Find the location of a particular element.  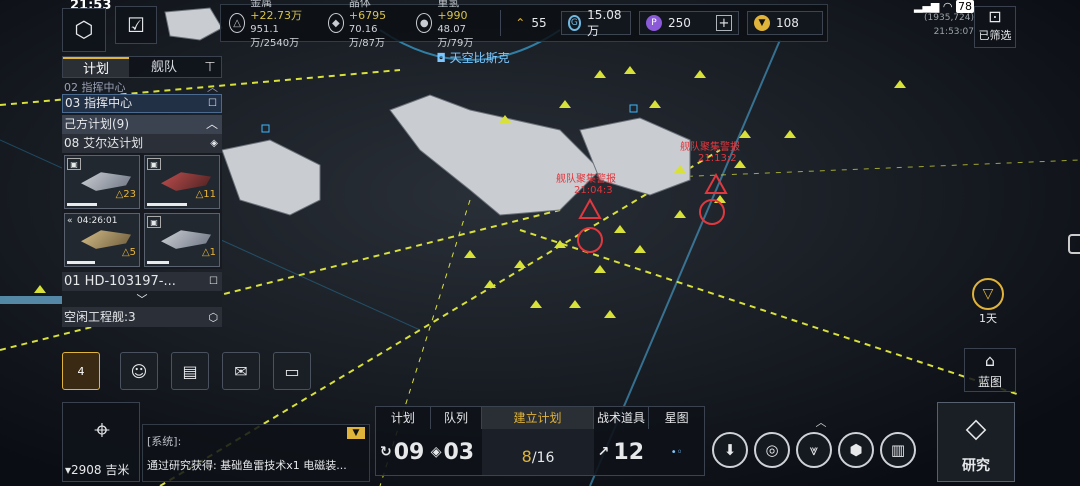

hexagon-icon: ⬢ is located at coordinates (856, 450).